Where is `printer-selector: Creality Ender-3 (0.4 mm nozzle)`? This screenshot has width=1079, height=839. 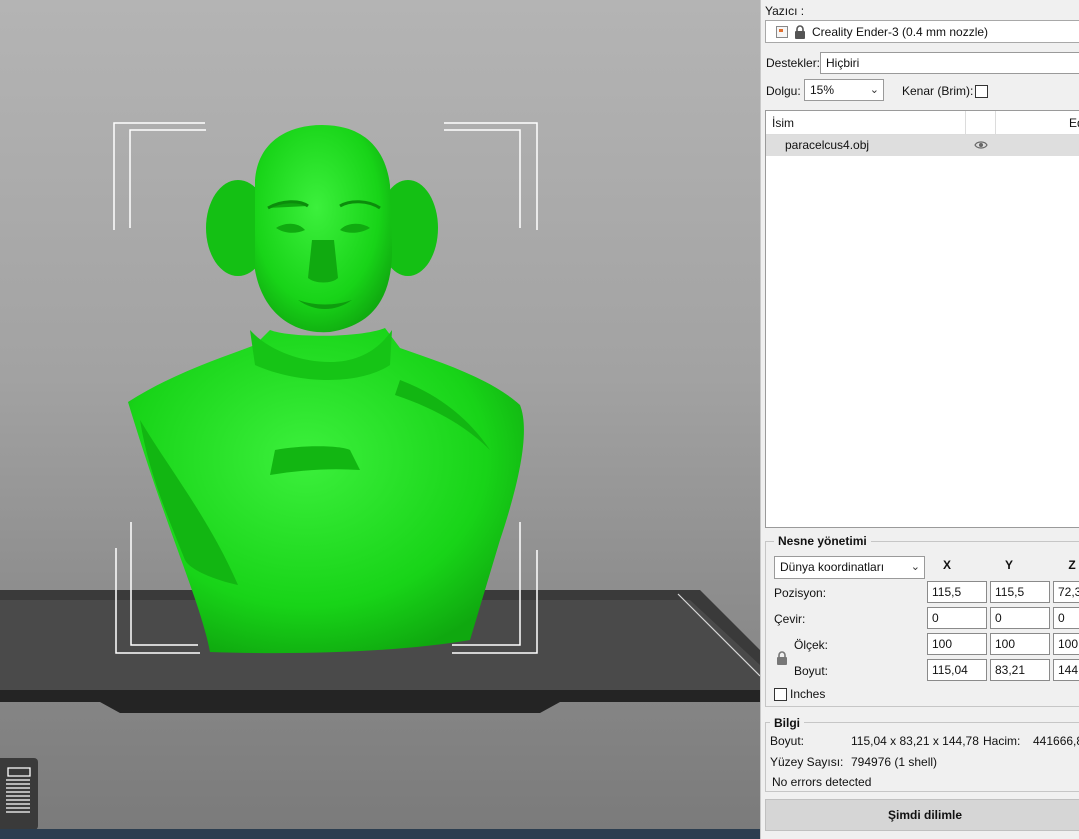
printer-selector: Creality Ender-3 (0.4 mm nozzle) is located at coordinates (922, 31).